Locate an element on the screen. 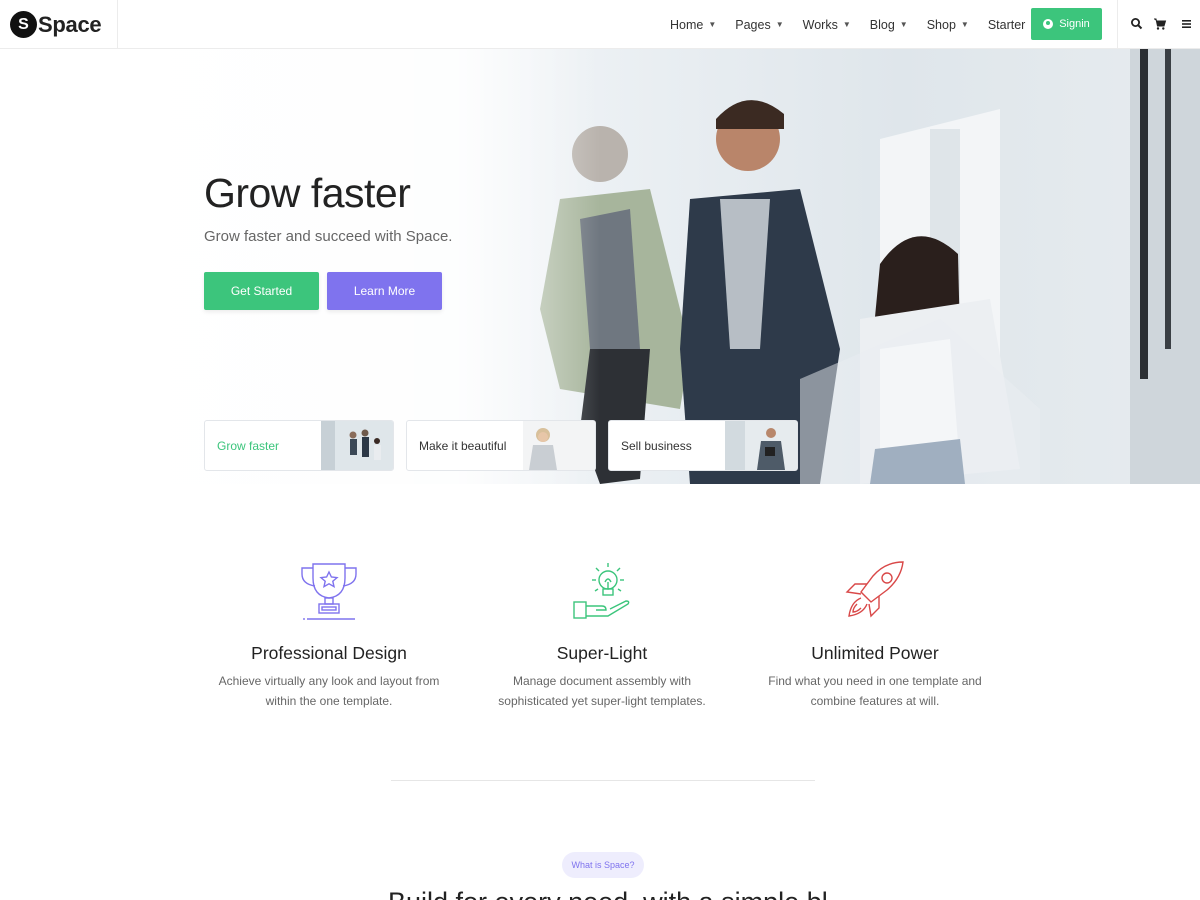 The image size is (1200, 900). signin-button: Signin is located at coordinates (1066, 24).